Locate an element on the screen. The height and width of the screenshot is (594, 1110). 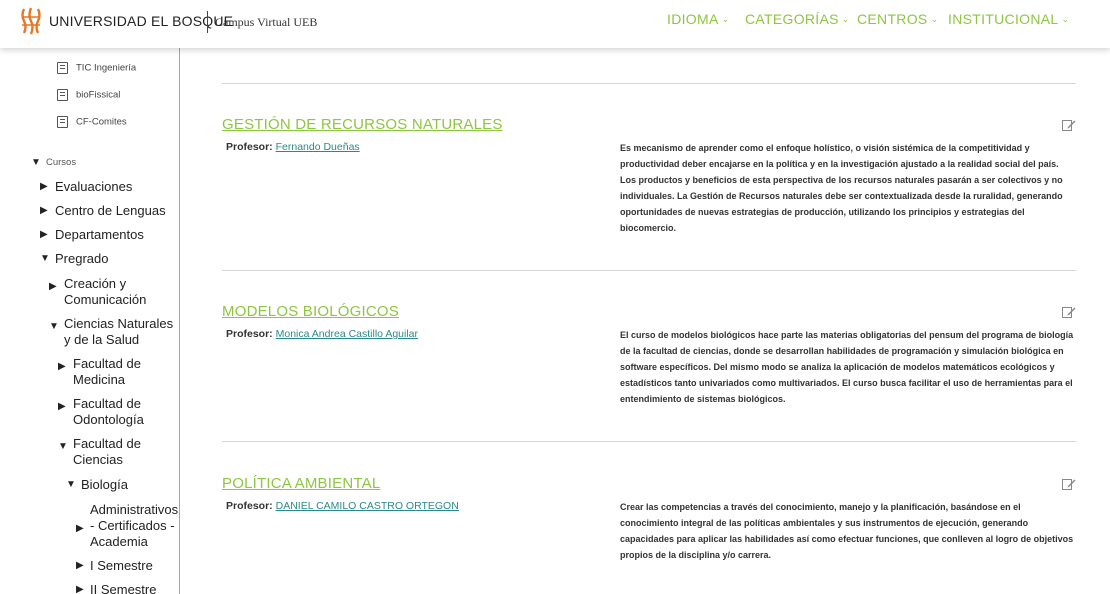
teacher-link: Monica Andrea Castillo Aguilar is located at coordinates (347, 334).